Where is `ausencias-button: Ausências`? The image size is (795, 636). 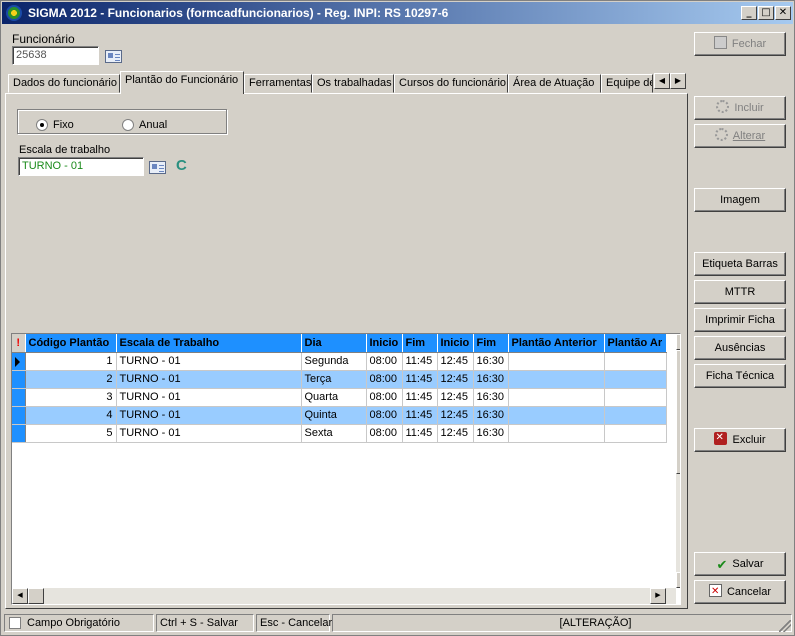 ausencias-button: Ausências is located at coordinates (740, 348).